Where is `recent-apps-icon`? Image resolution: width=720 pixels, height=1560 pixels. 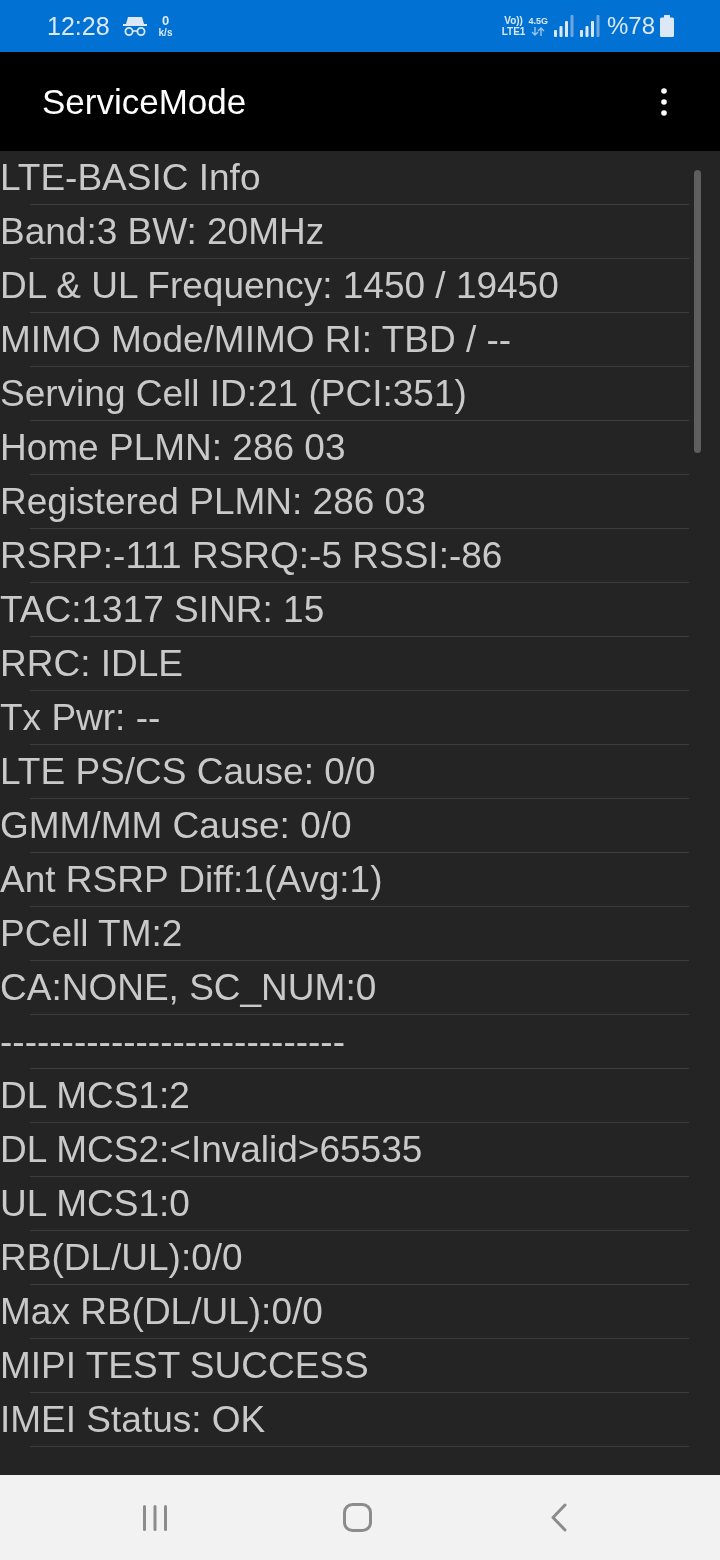
recent-apps-icon is located at coordinates (155, 1517).